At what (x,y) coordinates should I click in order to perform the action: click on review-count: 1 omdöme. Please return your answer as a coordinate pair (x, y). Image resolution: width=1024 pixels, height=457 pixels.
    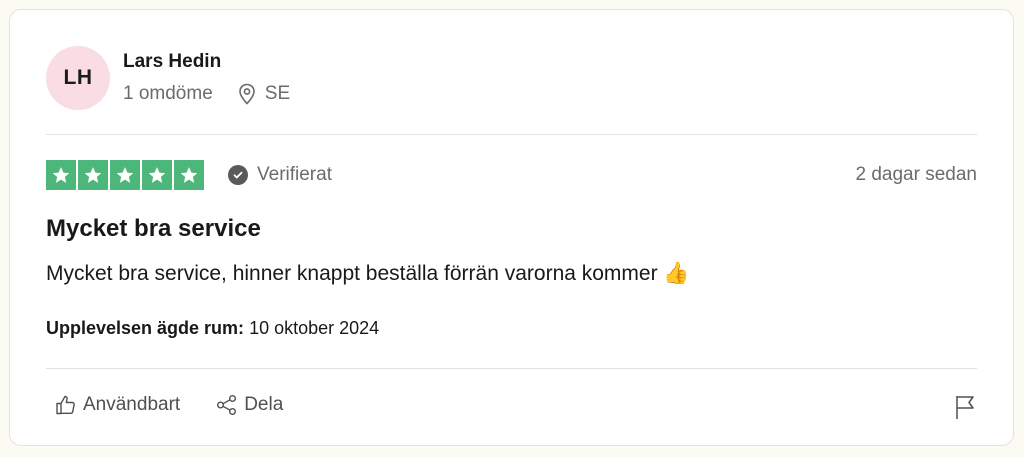
    Looking at the image, I should click on (168, 93).